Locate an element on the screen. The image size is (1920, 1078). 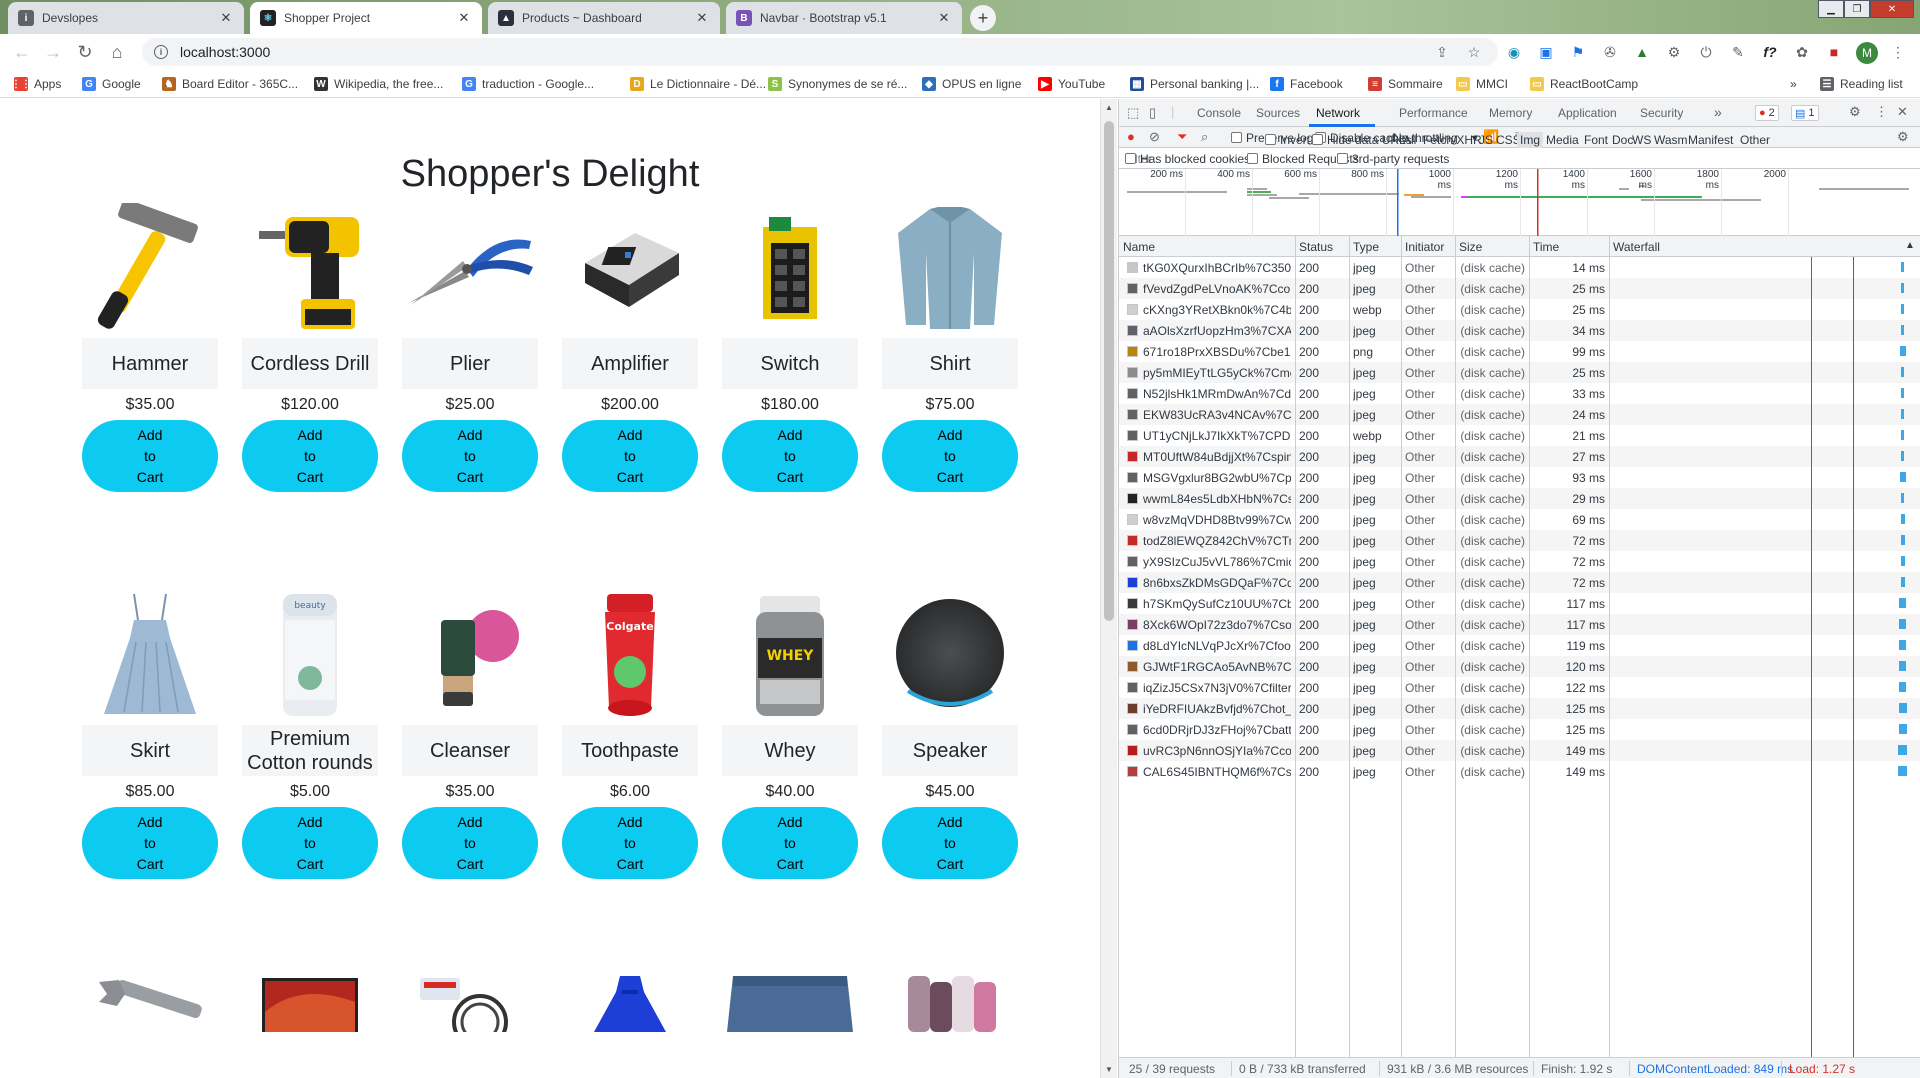
bookmark-item: ▭ MMCI is located at coordinates (1482, 84).